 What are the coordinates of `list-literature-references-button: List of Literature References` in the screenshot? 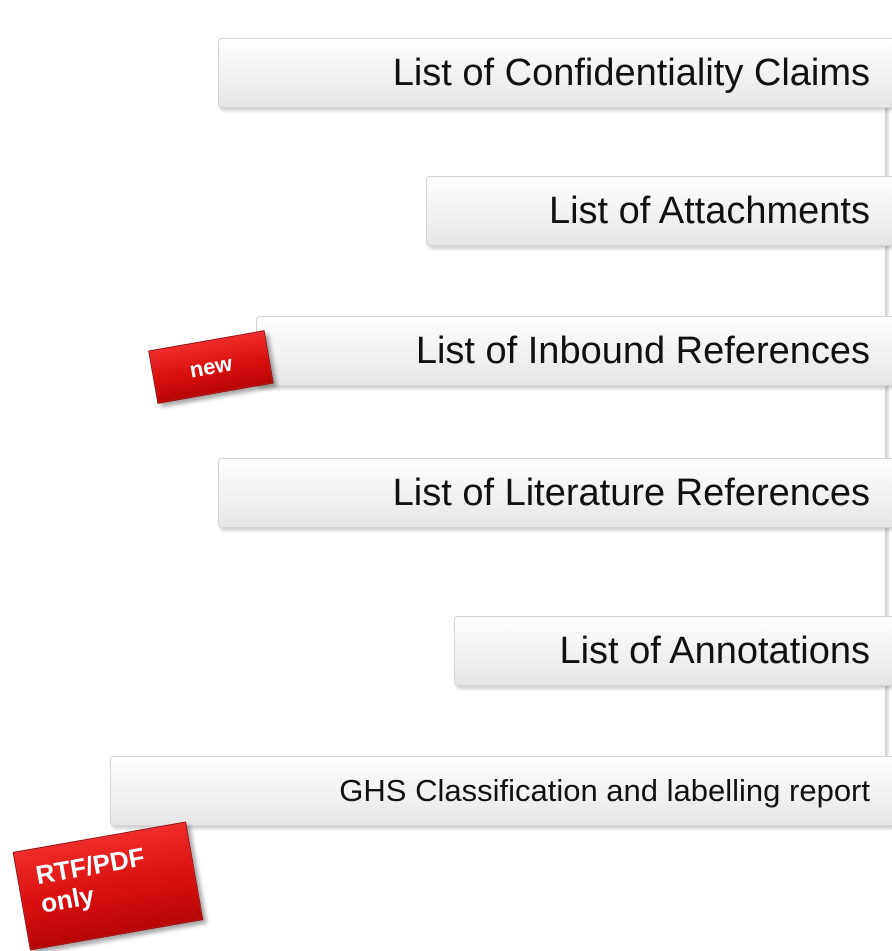 It's located at (555, 493).